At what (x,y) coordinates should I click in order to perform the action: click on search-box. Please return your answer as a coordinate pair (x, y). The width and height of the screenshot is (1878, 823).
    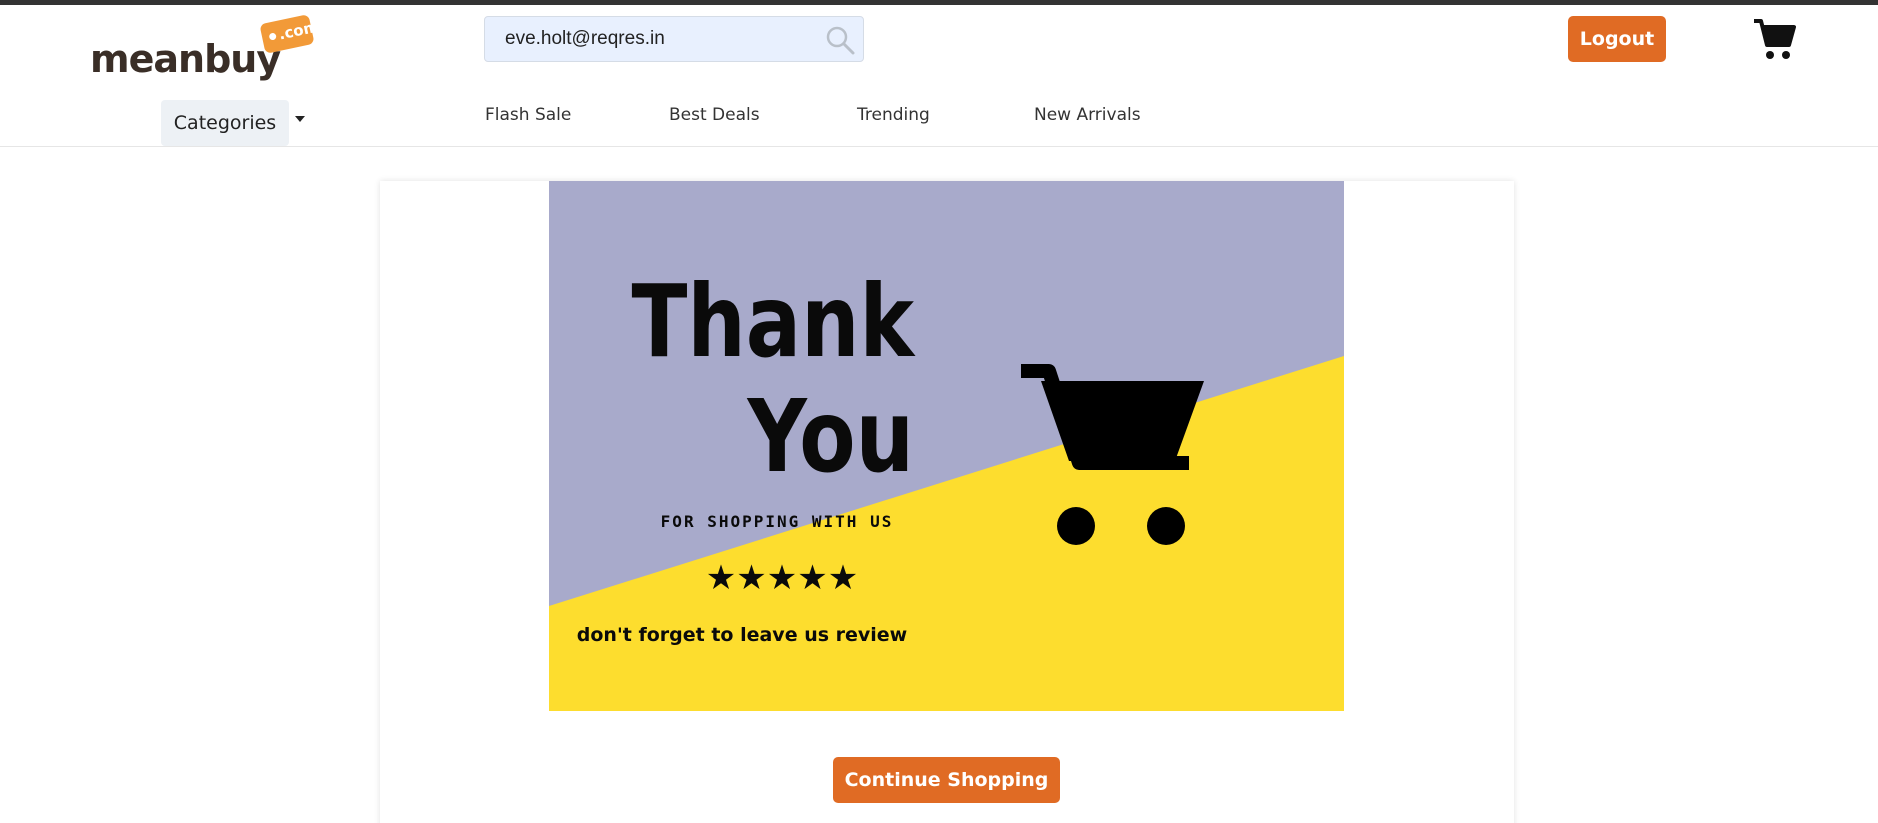
    Looking at the image, I should click on (674, 39).